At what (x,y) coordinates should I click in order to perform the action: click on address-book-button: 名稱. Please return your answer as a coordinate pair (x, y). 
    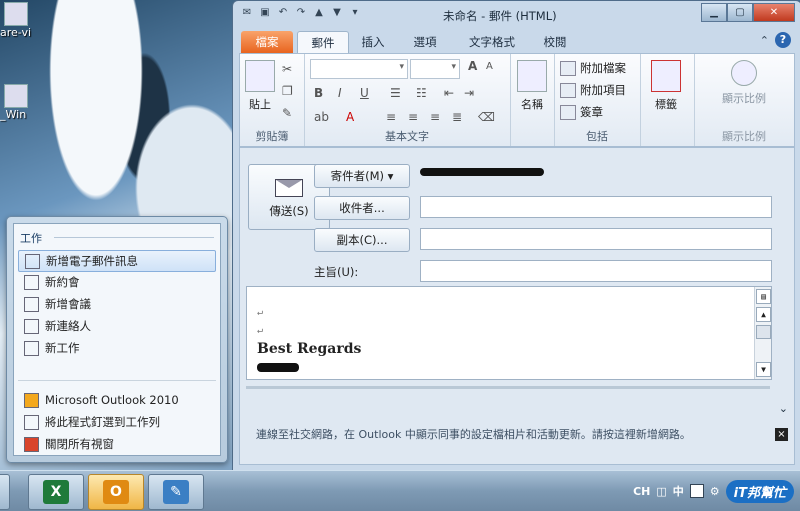
    Looking at the image, I should click on (532, 86).